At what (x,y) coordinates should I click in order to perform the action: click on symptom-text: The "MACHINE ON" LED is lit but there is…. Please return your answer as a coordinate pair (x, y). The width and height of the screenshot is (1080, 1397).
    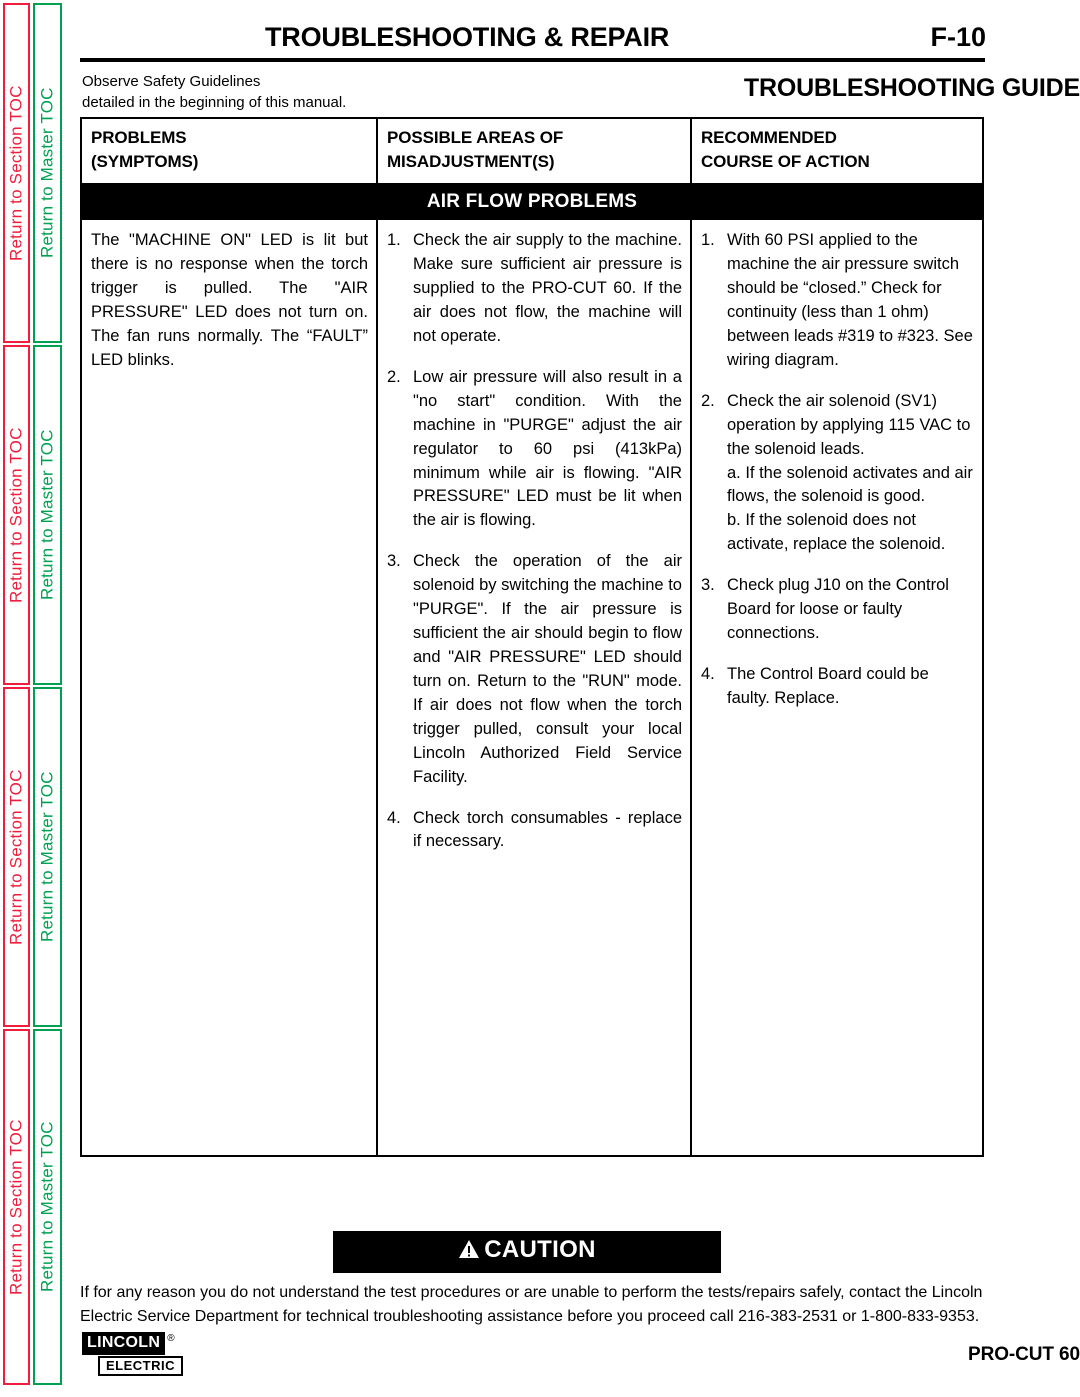
    Looking at the image, I should click on (229, 300).